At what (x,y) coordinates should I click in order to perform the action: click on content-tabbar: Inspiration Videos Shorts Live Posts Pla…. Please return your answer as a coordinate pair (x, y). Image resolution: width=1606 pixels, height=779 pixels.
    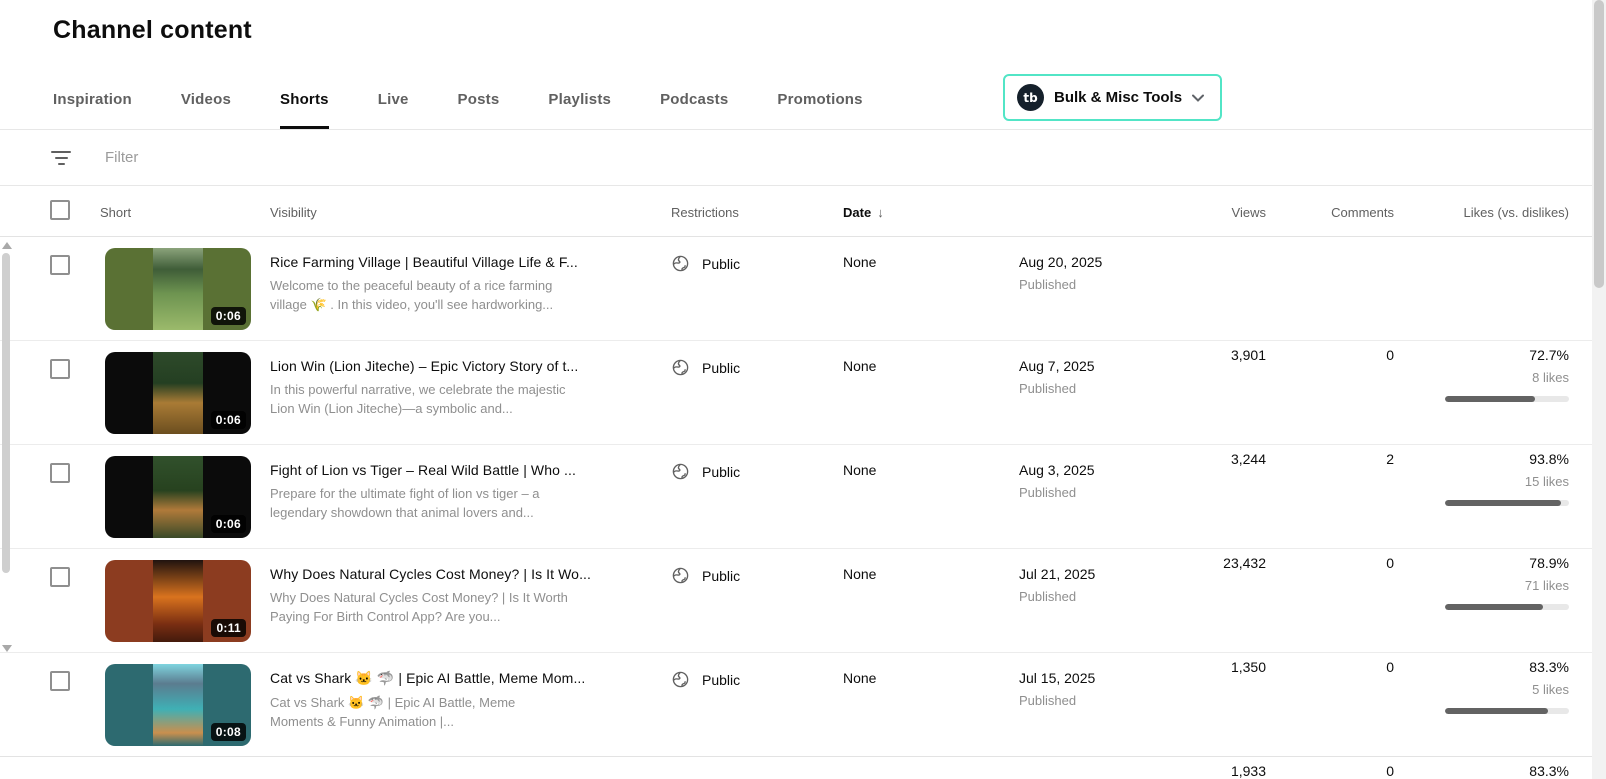
    Looking at the image, I should click on (458, 99).